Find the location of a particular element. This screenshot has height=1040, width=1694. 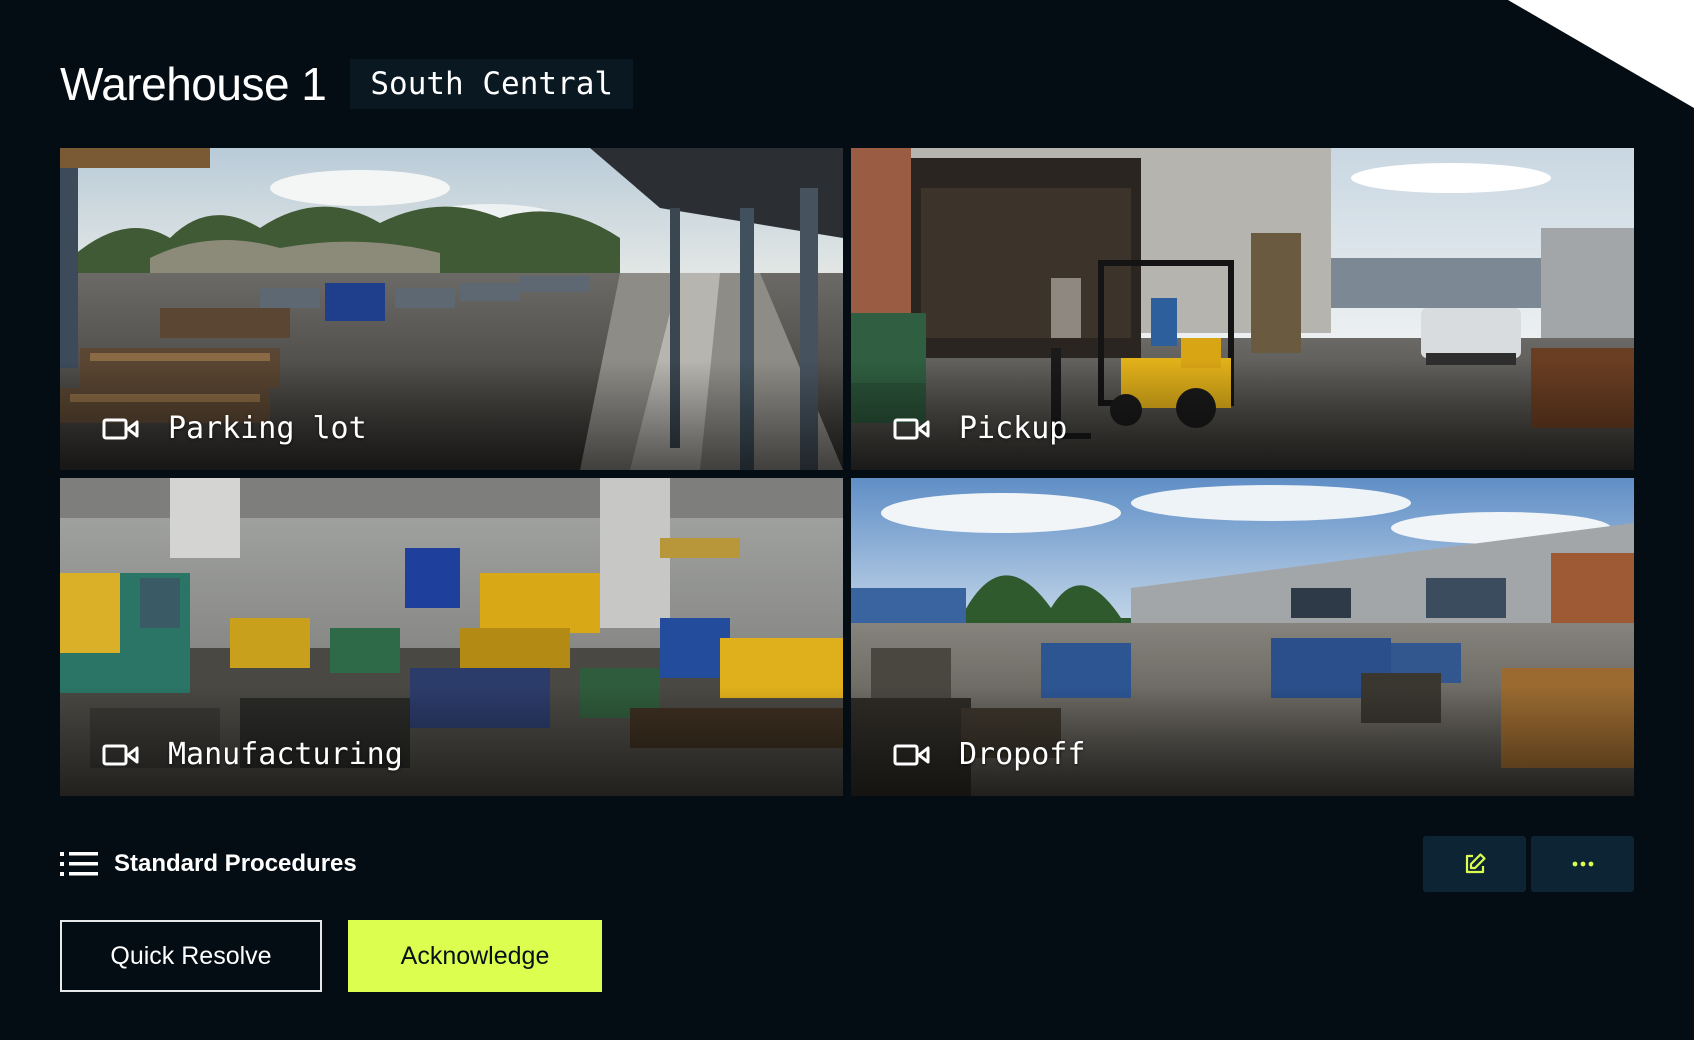

camera-feed-dropoff: Dropoff is located at coordinates (1242, 637).